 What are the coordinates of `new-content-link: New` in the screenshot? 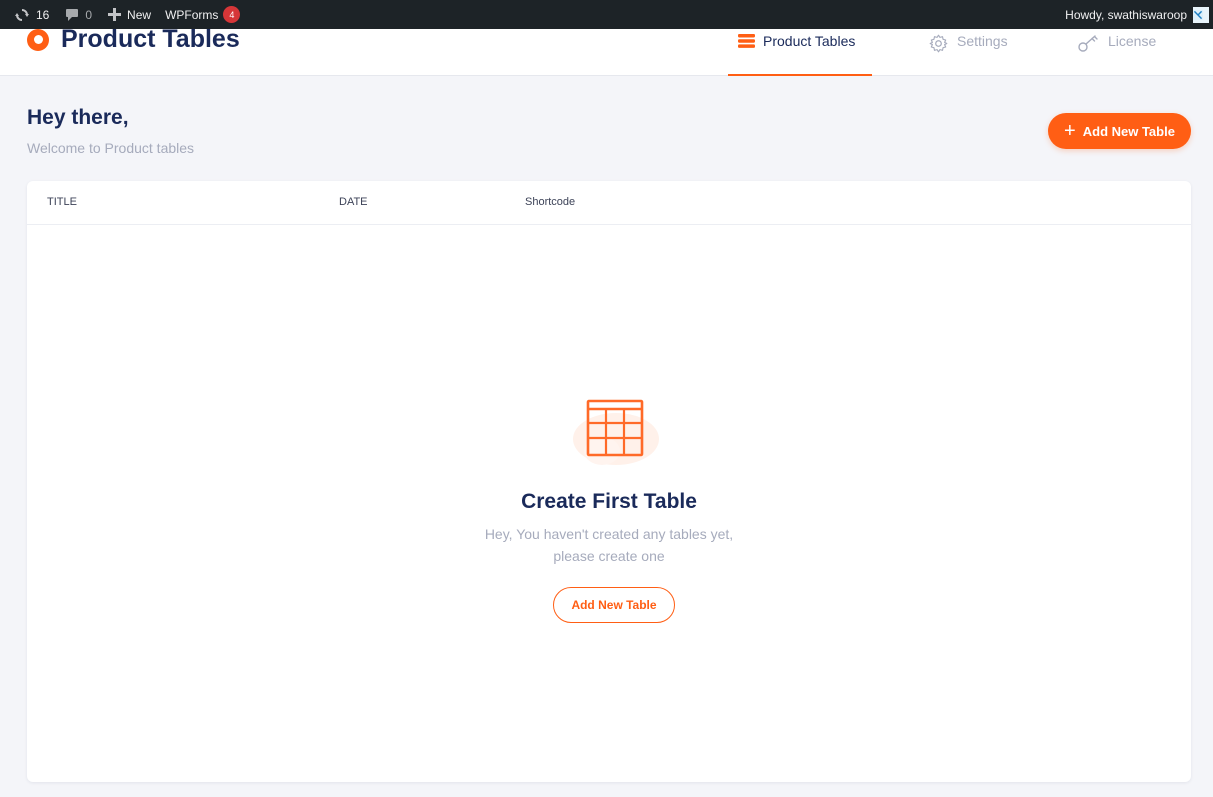 It's located at (129, 14).